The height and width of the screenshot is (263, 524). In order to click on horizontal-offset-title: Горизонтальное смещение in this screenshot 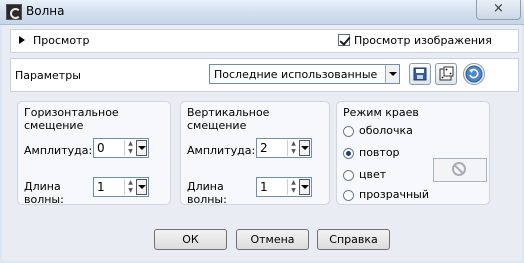, I will do `click(71, 119)`.